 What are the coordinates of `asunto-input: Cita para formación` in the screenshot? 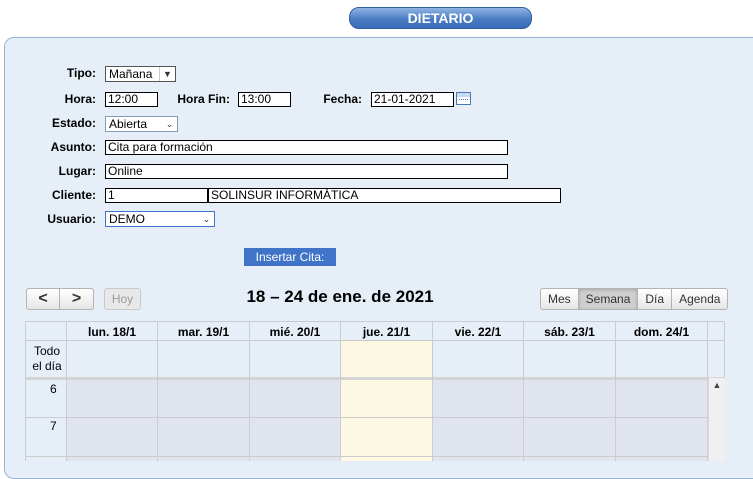 It's located at (306, 147).